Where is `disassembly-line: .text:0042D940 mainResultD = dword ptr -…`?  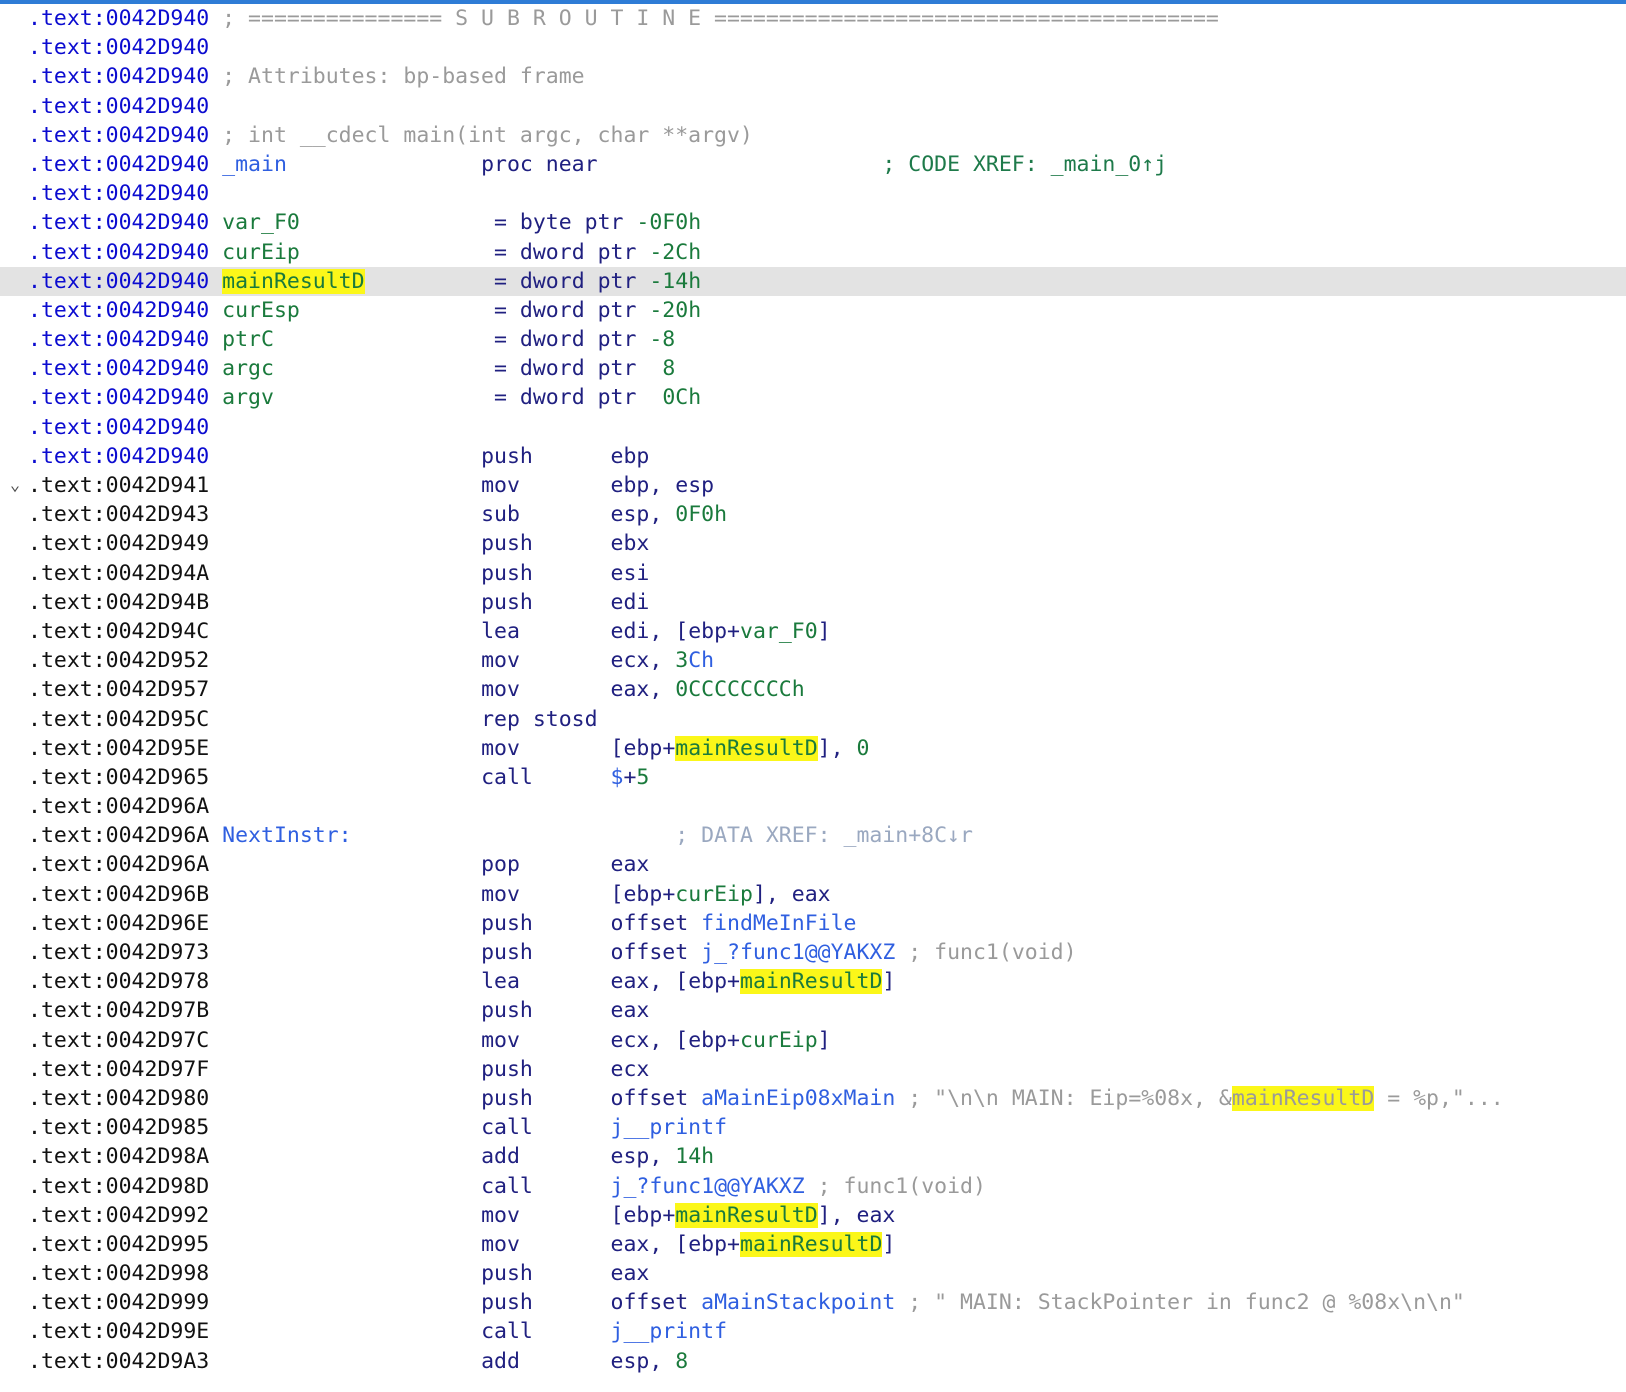 disassembly-line: .text:0042D940 mainResultD = dword ptr -… is located at coordinates (813, 281).